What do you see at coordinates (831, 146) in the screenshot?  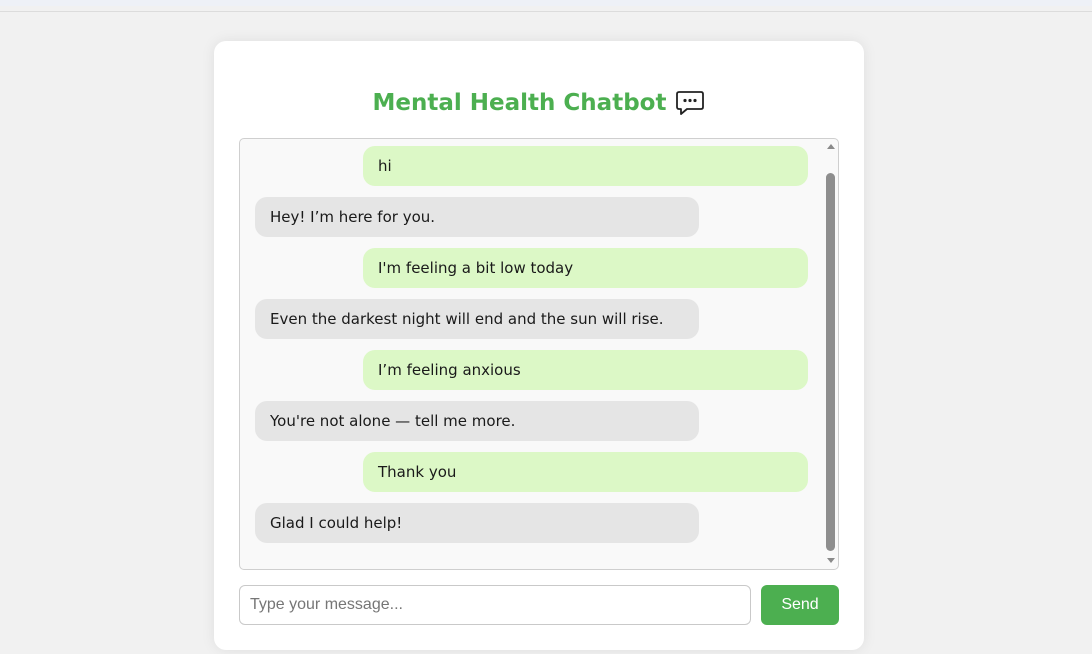 I see `scroll-up-arrow-icon` at bounding box center [831, 146].